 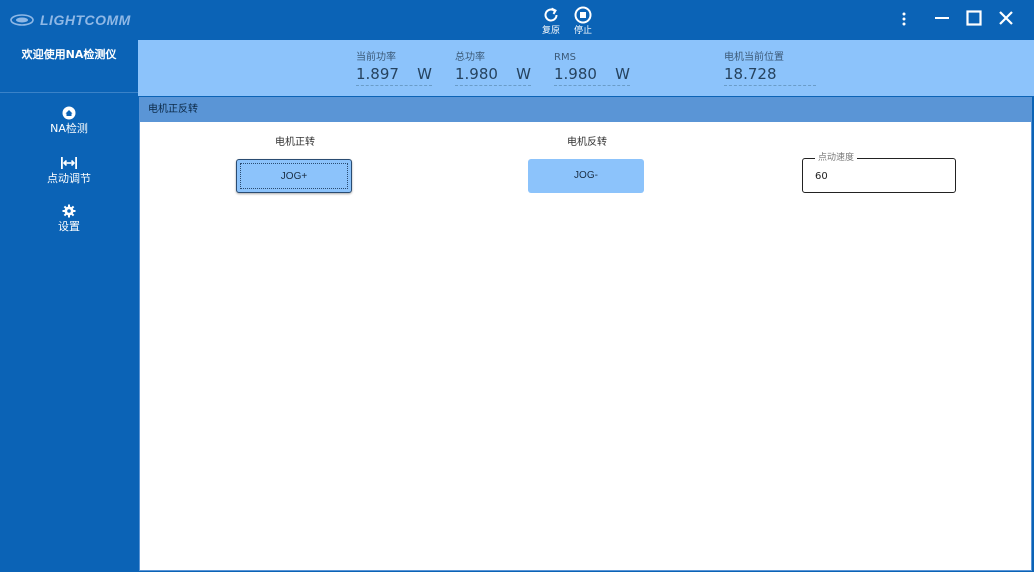 I want to click on panel-title: 电机正反转, so click(x=585, y=110).